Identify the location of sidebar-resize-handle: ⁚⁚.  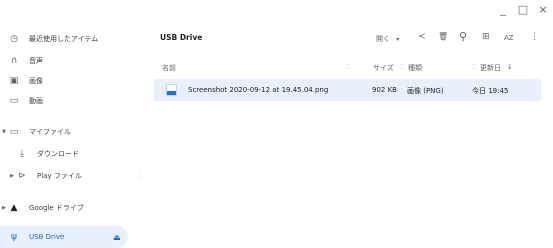
(141, 181).